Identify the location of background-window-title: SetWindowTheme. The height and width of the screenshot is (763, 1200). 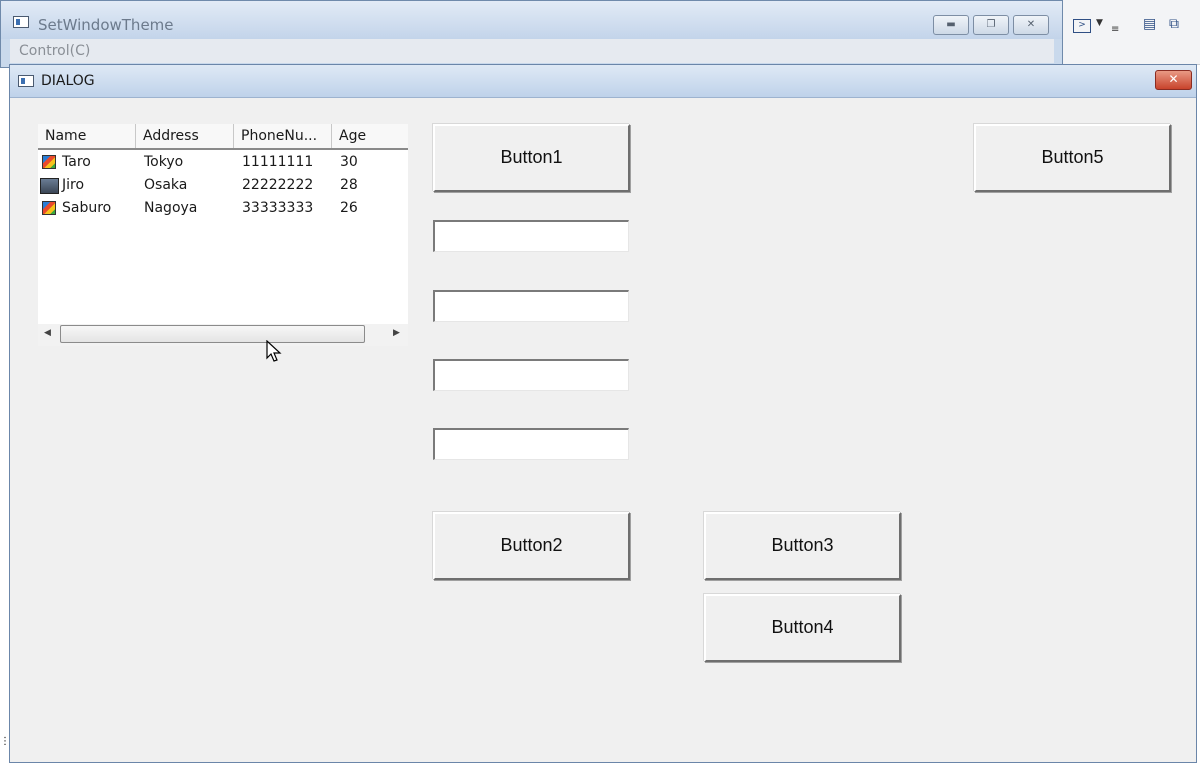
(106, 25).